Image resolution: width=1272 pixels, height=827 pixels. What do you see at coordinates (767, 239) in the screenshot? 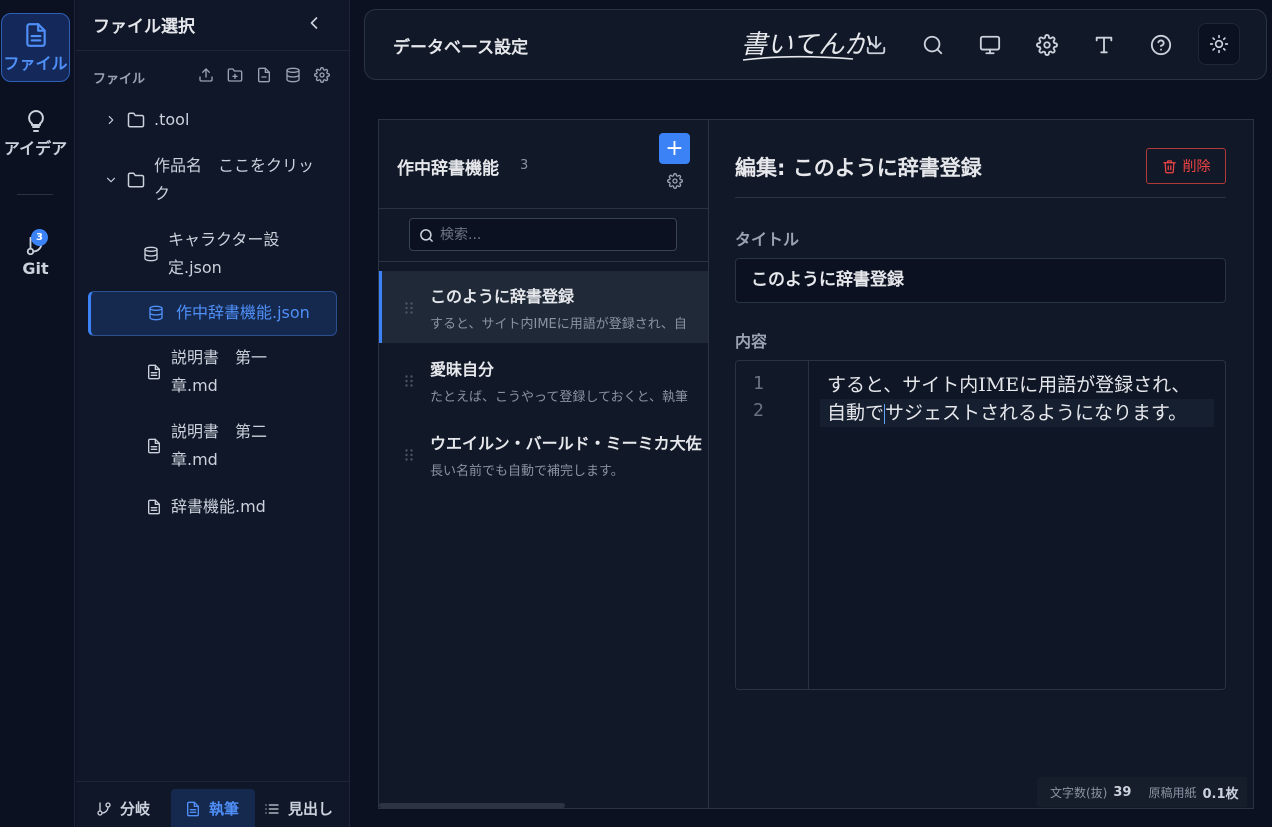
I see `title-field-label: タイトル` at bounding box center [767, 239].